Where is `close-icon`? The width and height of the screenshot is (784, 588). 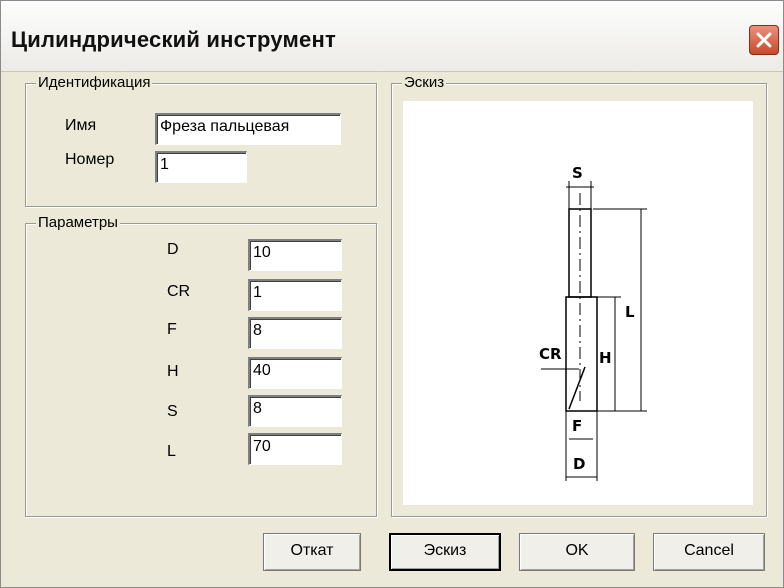
close-icon is located at coordinates (764, 40).